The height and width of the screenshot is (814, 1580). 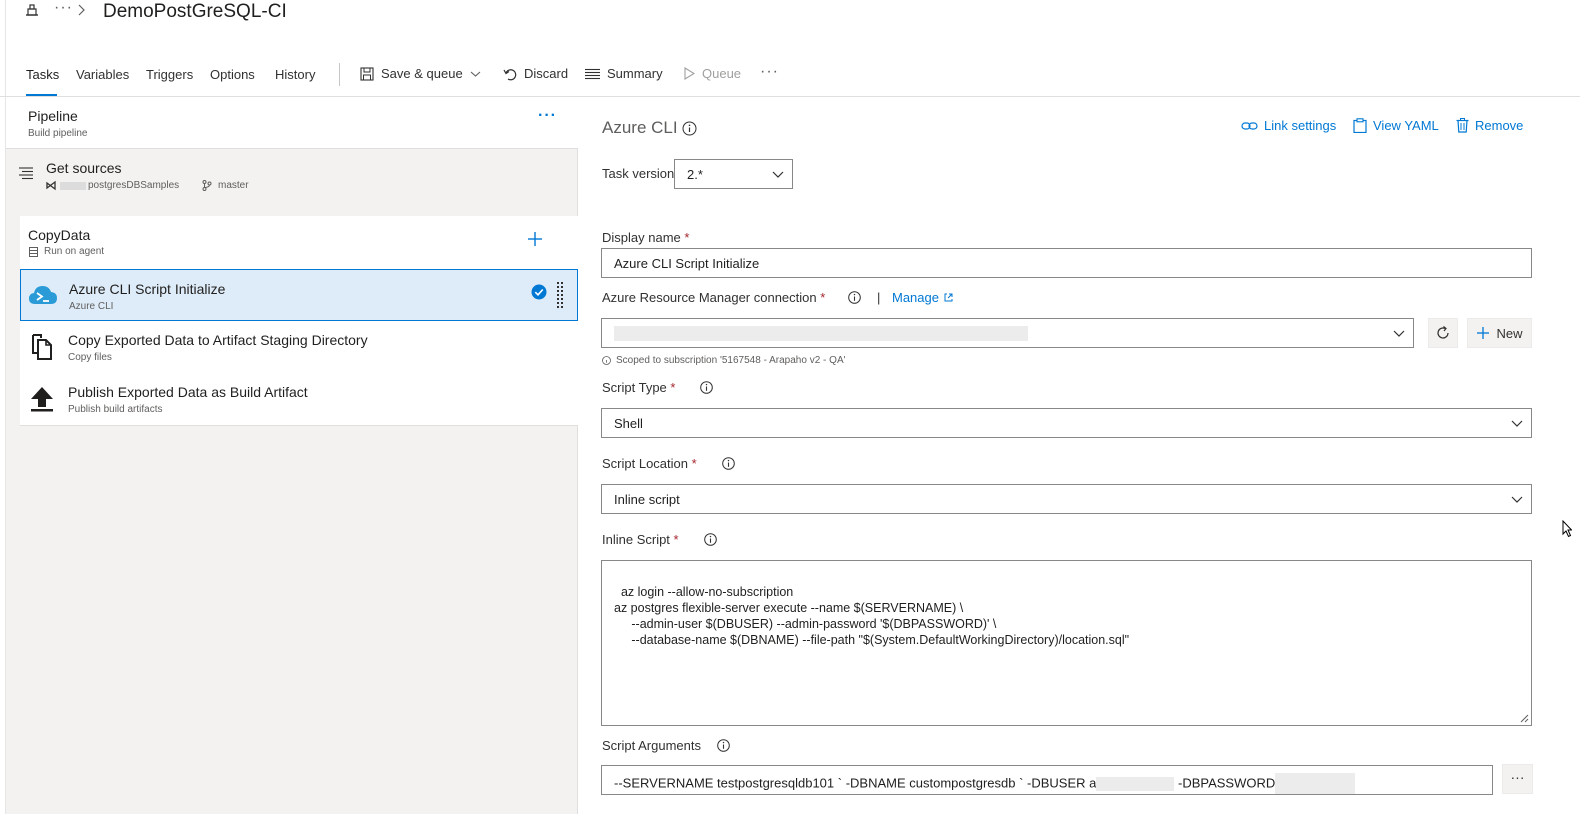 I want to click on toolbar-more-button: ···, so click(x=769, y=72).